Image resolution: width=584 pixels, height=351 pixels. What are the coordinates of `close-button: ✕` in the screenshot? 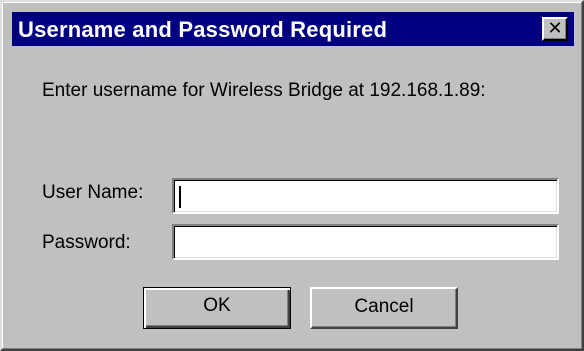 It's located at (555, 29).